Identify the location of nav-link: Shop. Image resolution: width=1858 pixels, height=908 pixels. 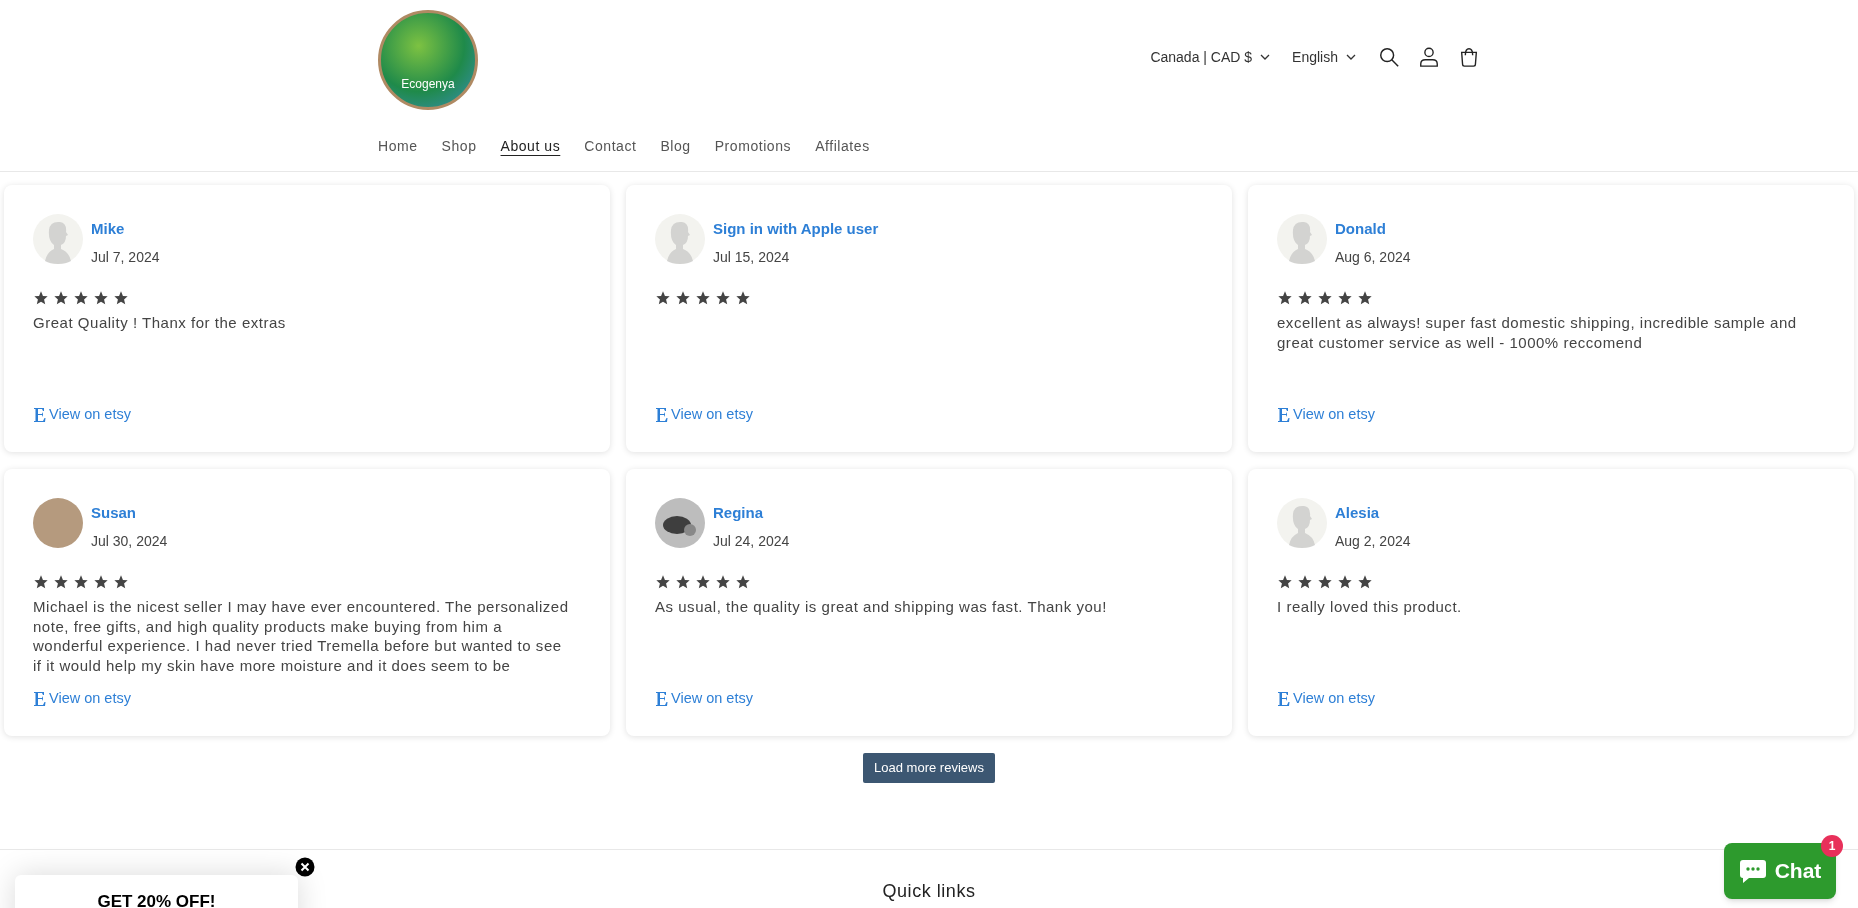
(459, 146).